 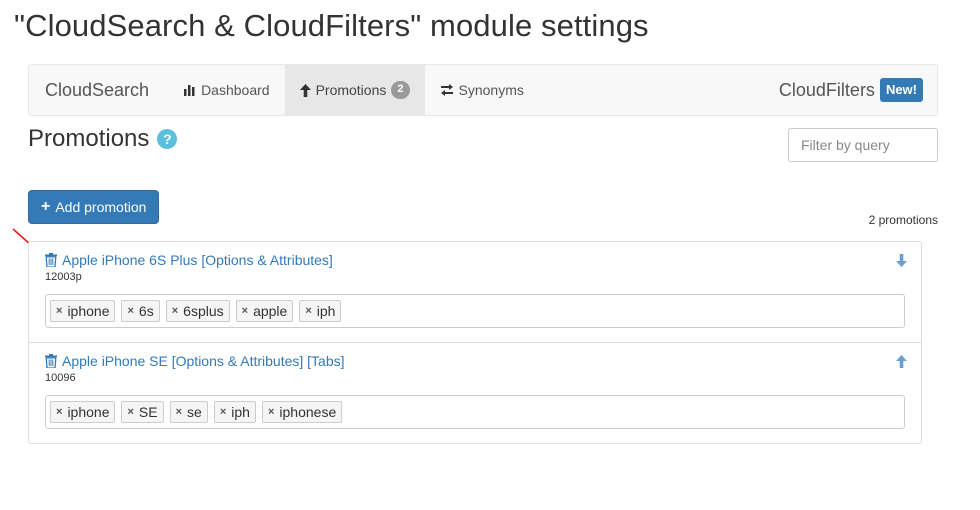 I want to click on nav-synonyms-label: Synonyms, so click(x=491, y=90).